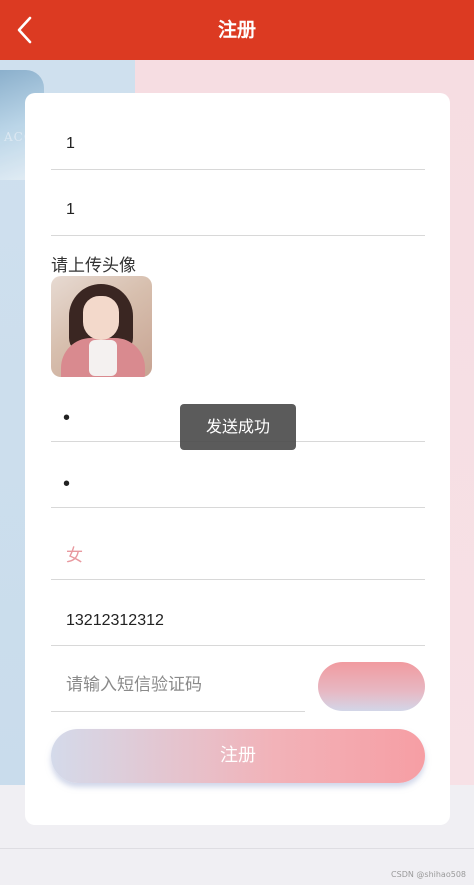 The height and width of the screenshot is (885, 474). Describe the element at coordinates (103, 358) in the screenshot. I see `avatar-collar` at that location.